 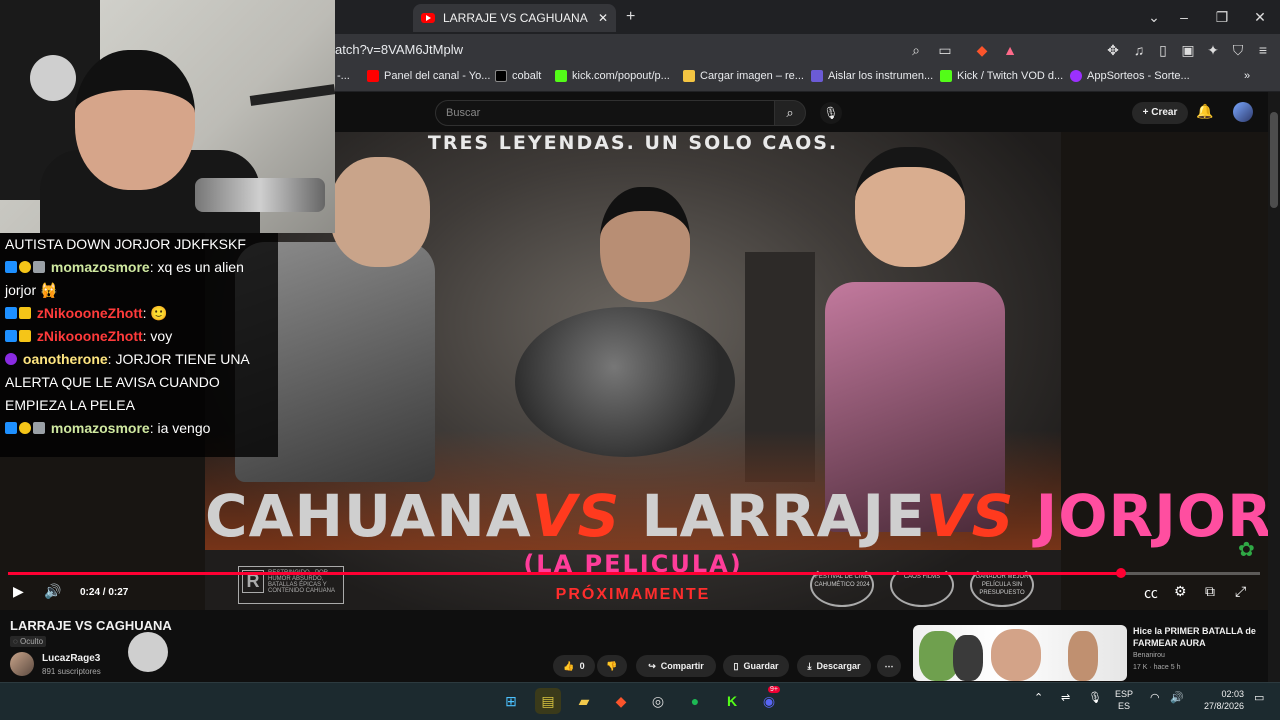 I want to click on system-clock: 02:03 27/8/2026, so click(x=1219, y=700).